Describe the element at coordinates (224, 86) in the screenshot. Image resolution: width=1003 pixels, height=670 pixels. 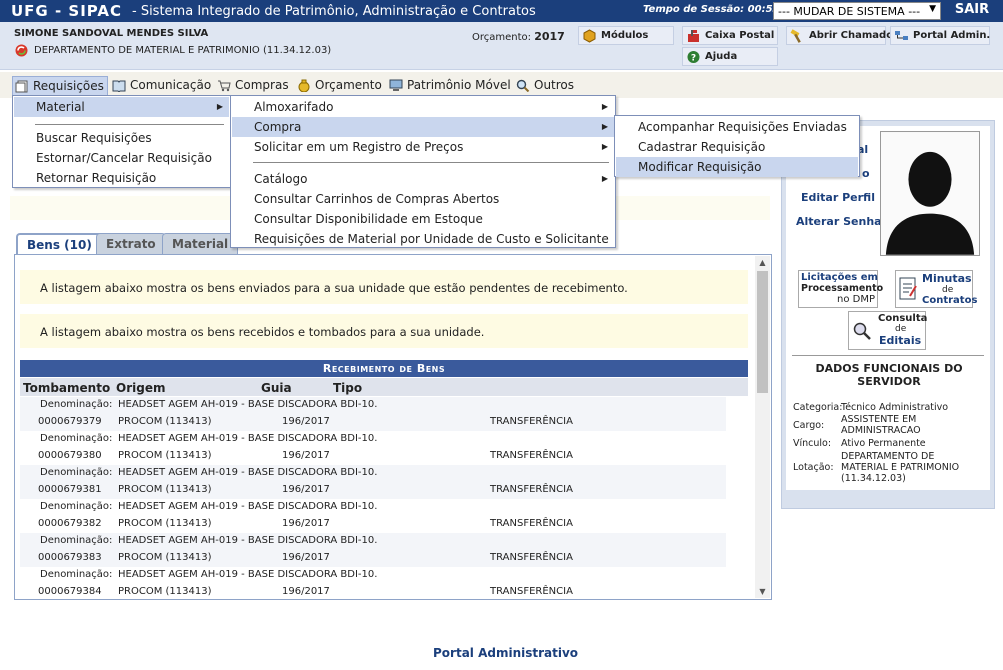
I see `cart-icon` at that location.